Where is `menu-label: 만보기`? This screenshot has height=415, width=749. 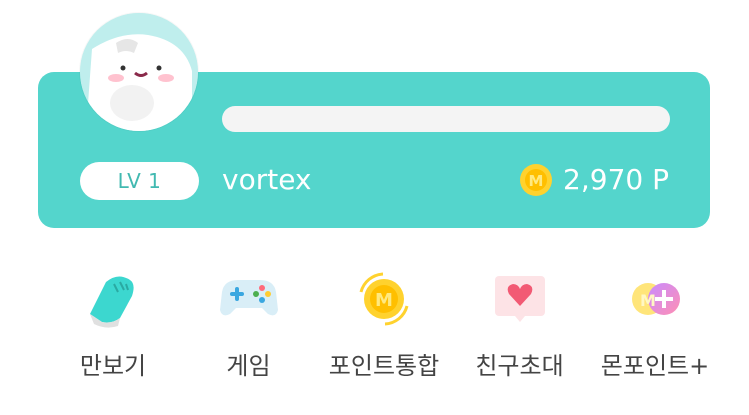
menu-label: 만보기 is located at coordinates (113, 366).